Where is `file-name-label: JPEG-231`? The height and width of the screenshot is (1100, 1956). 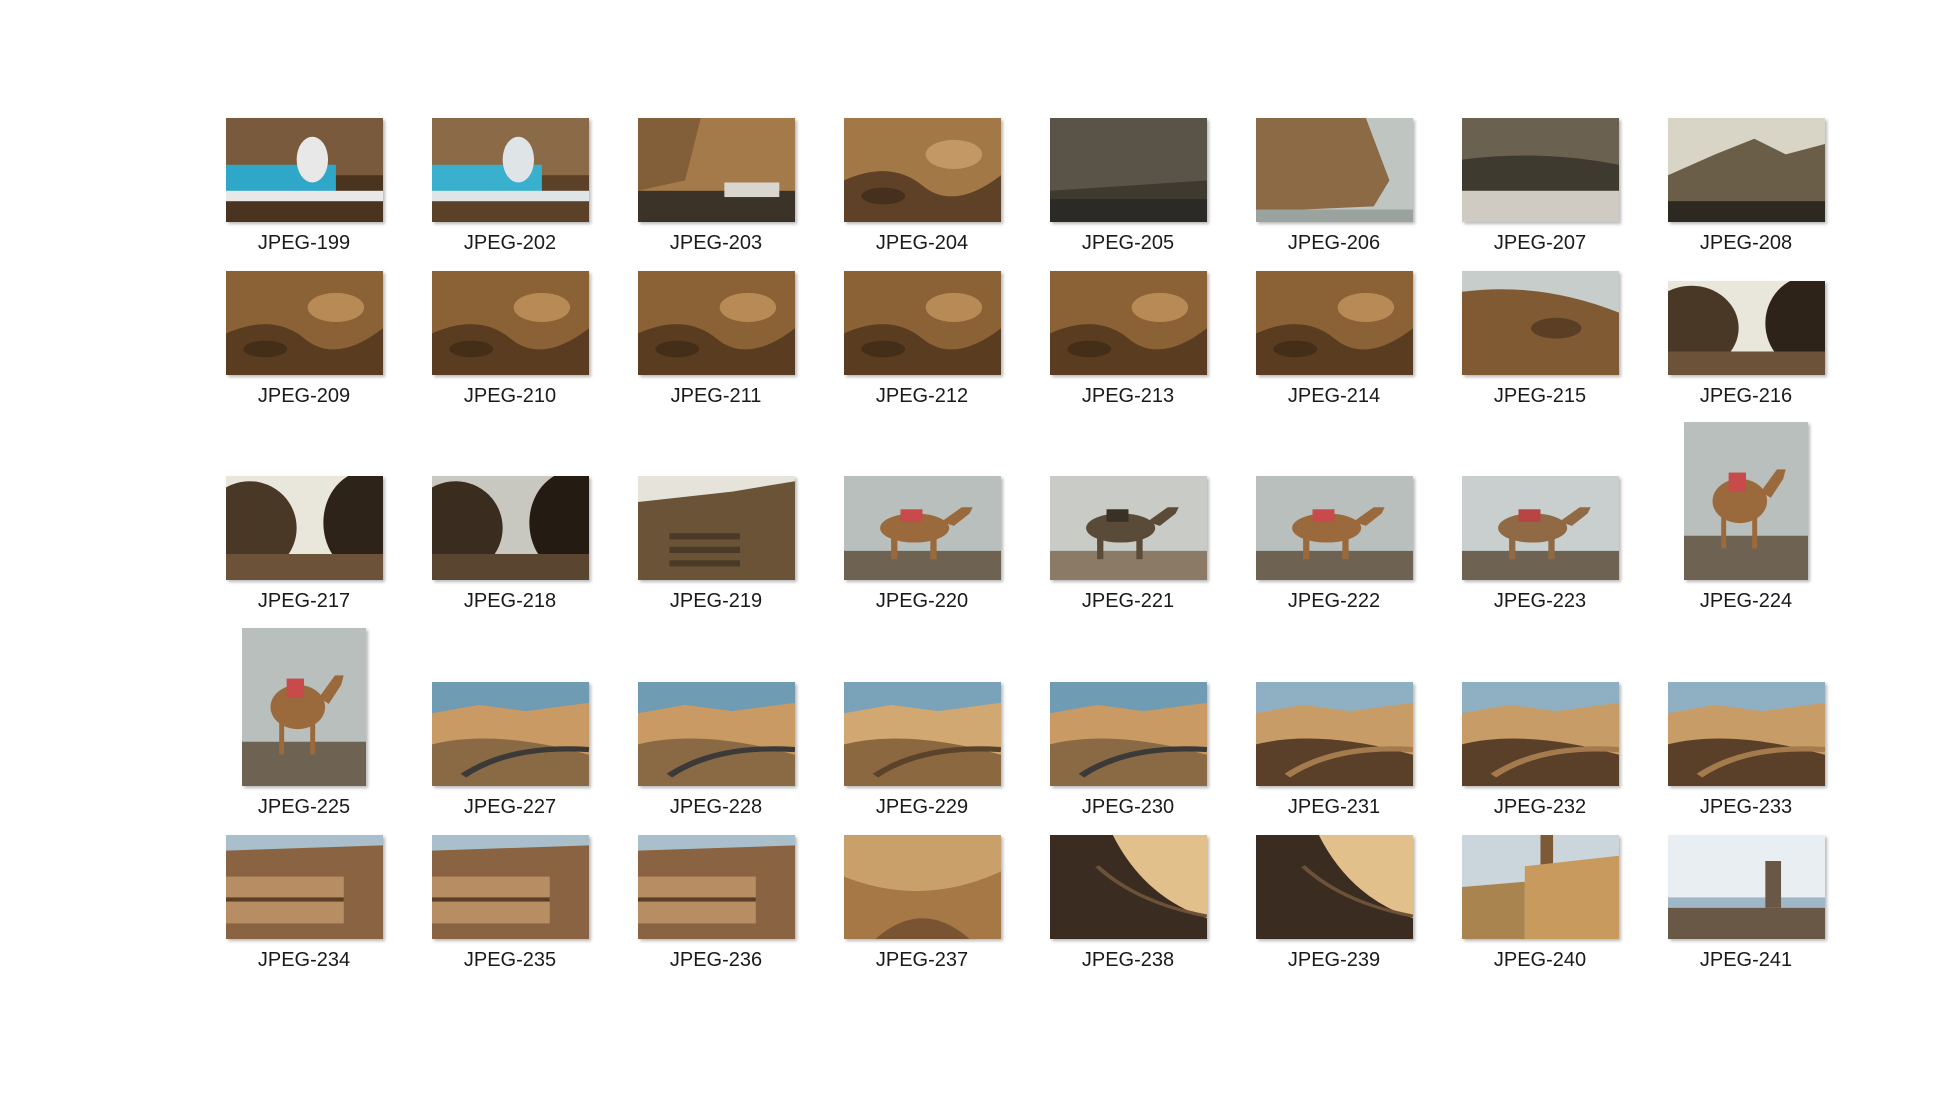 file-name-label: JPEG-231 is located at coordinates (1334, 807).